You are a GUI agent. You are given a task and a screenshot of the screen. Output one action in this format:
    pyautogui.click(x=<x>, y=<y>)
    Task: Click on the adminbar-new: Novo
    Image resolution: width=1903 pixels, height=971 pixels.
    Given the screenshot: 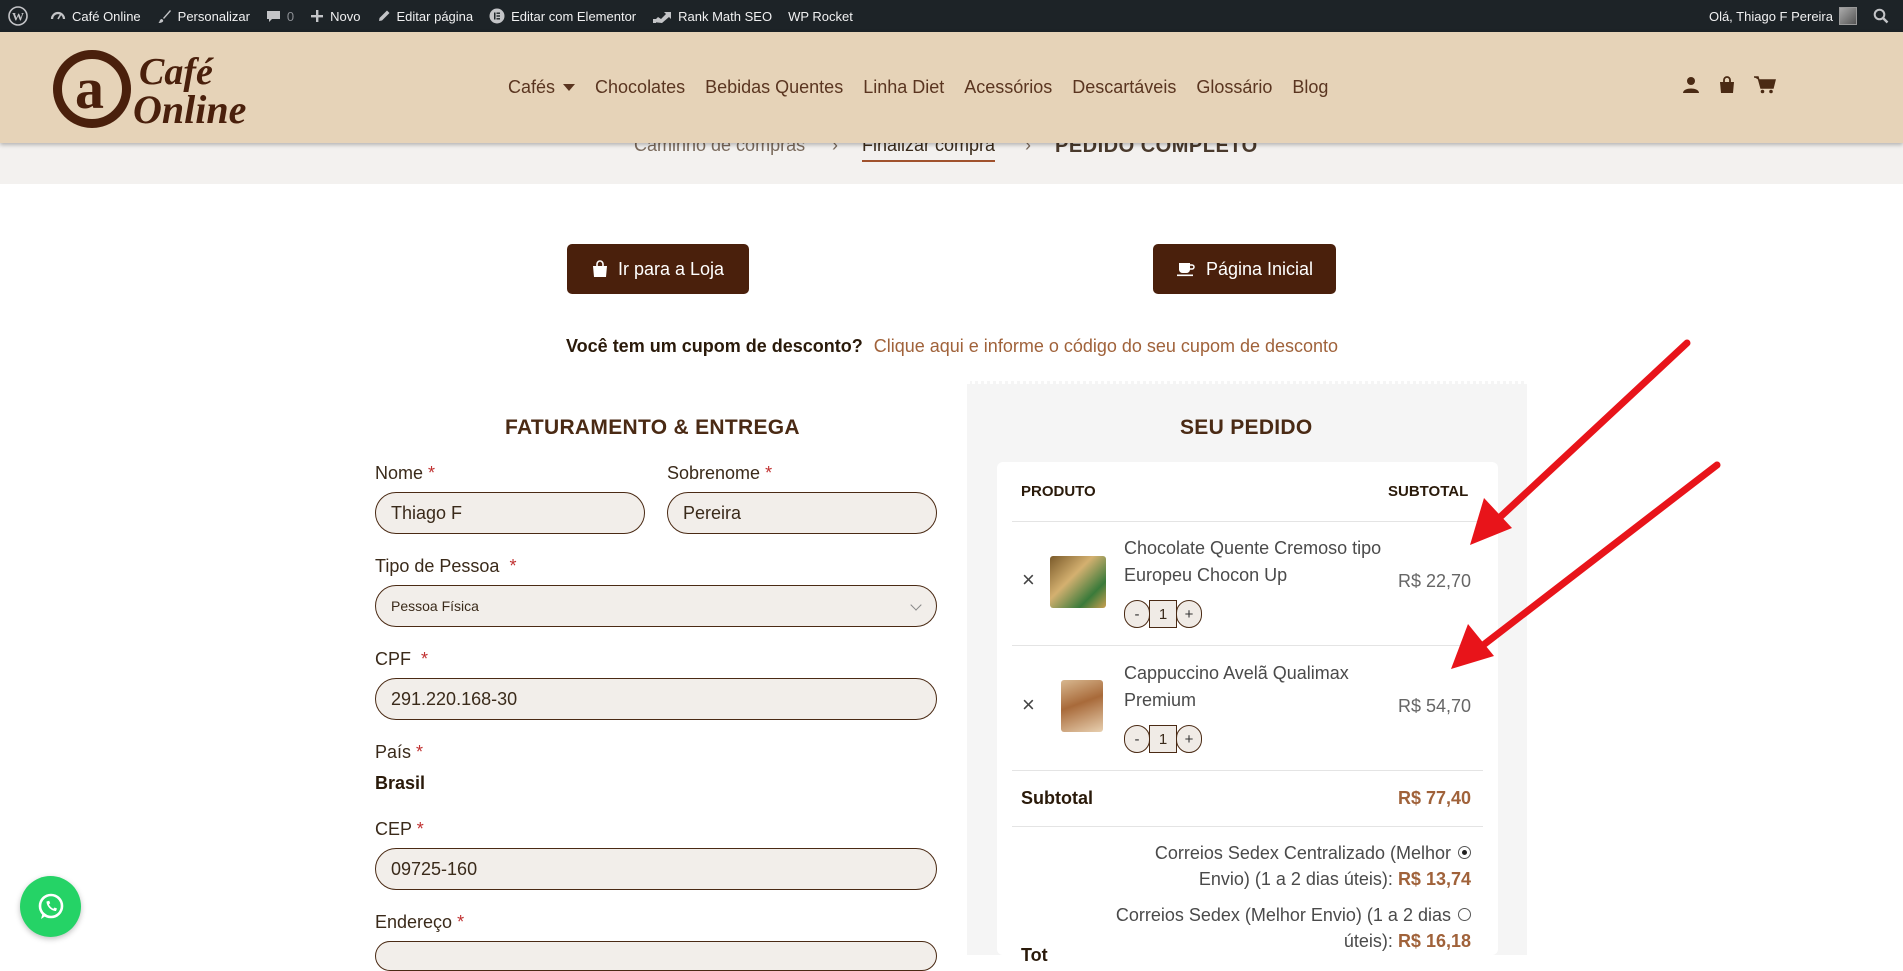 What is the action you would take?
    pyautogui.click(x=335, y=16)
    